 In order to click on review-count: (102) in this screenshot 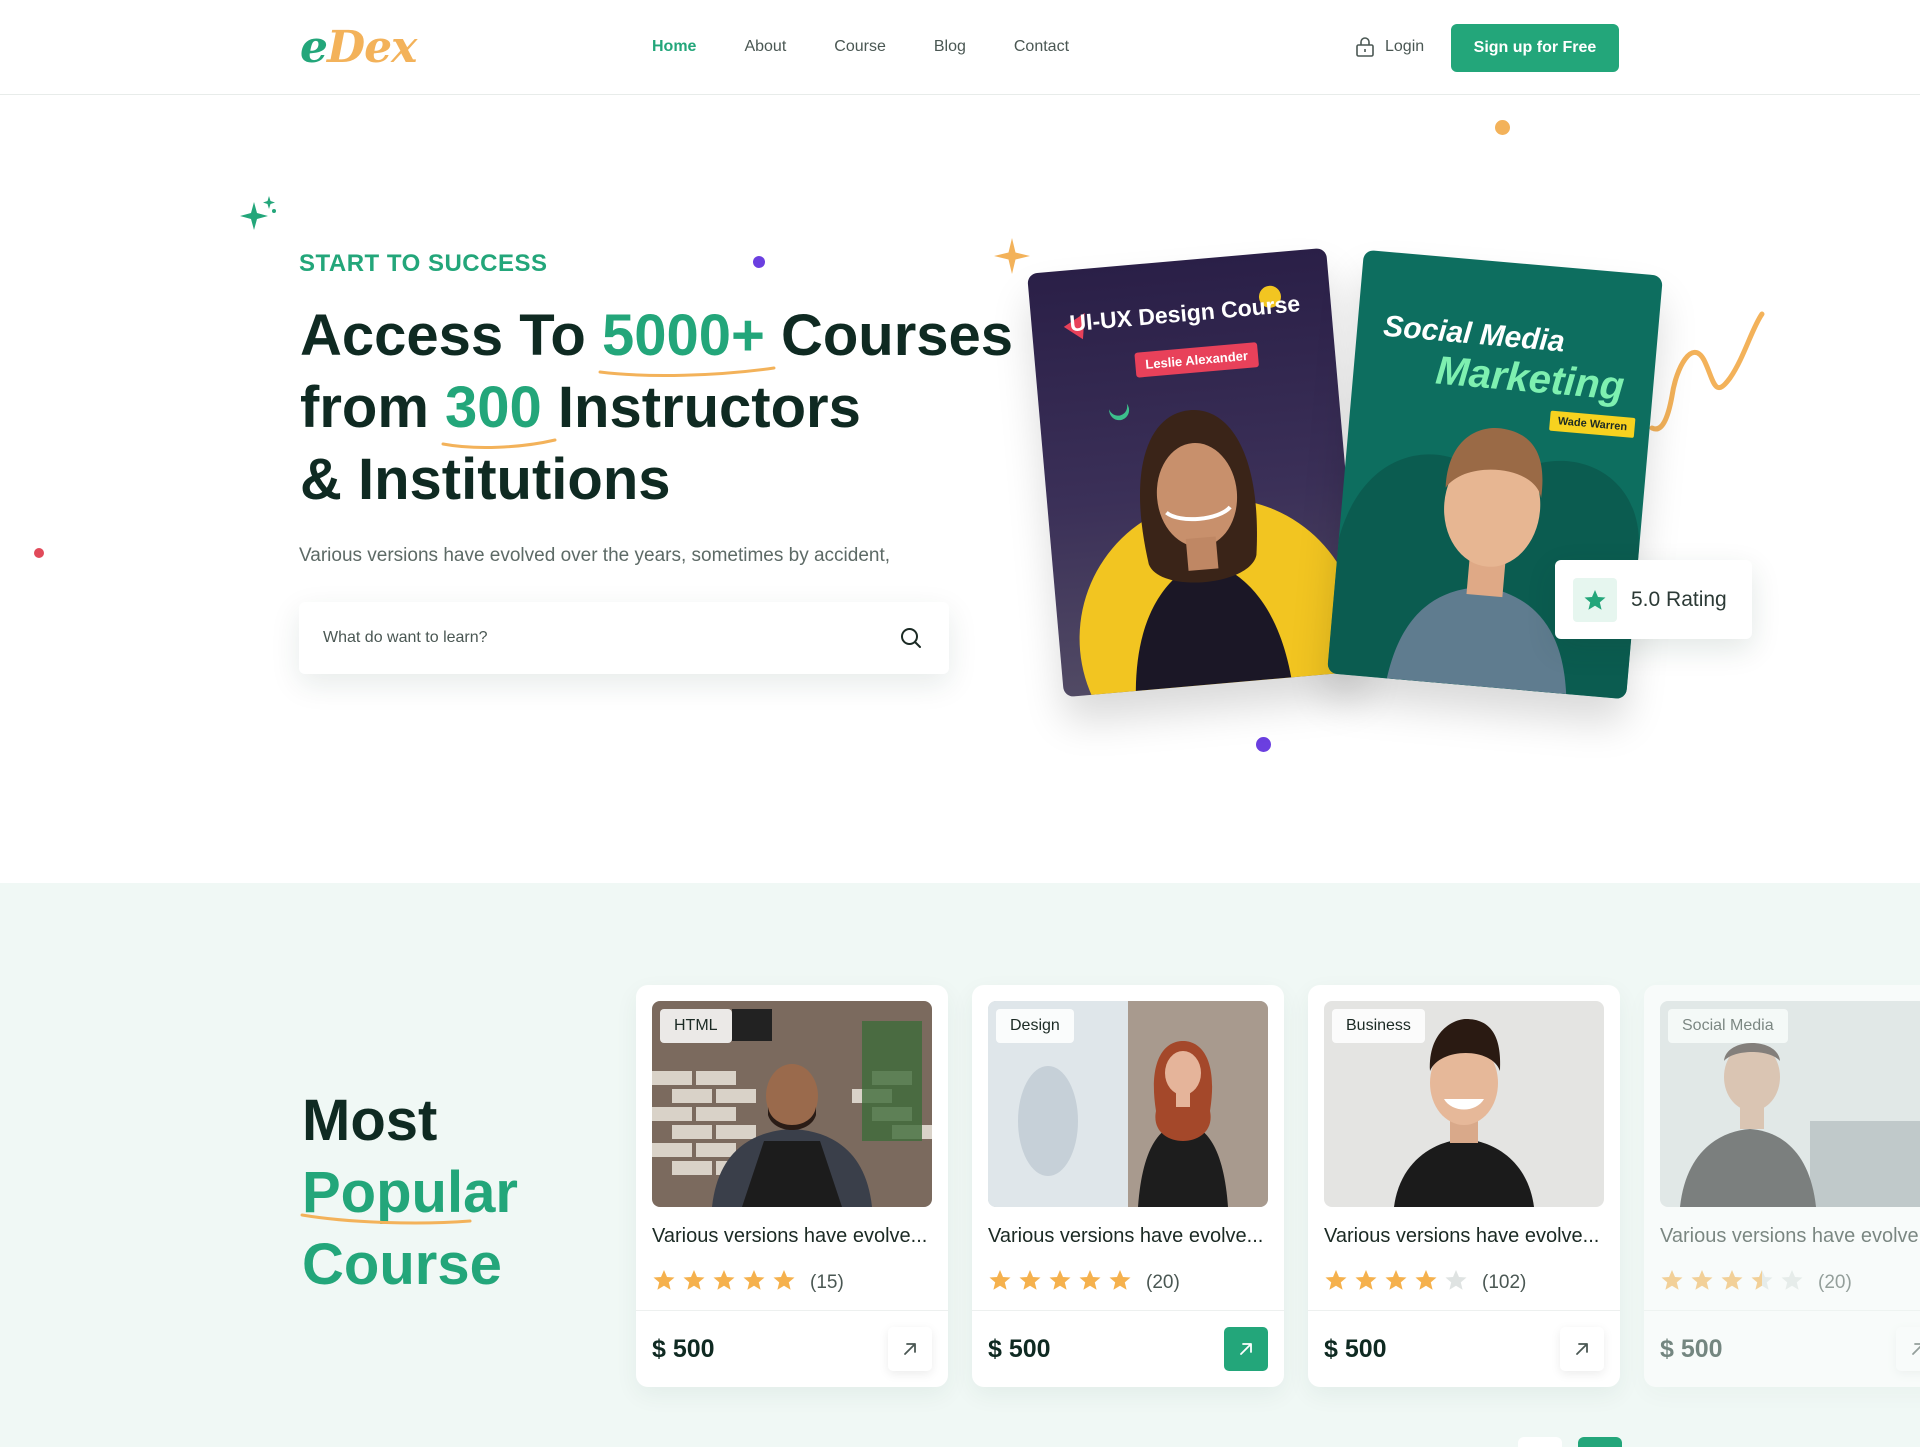, I will do `click(1504, 1282)`.